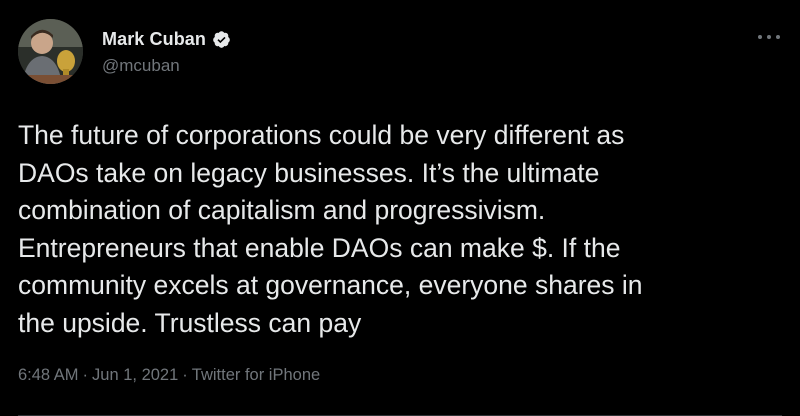  I want to click on more-options-icon, so click(769, 37).